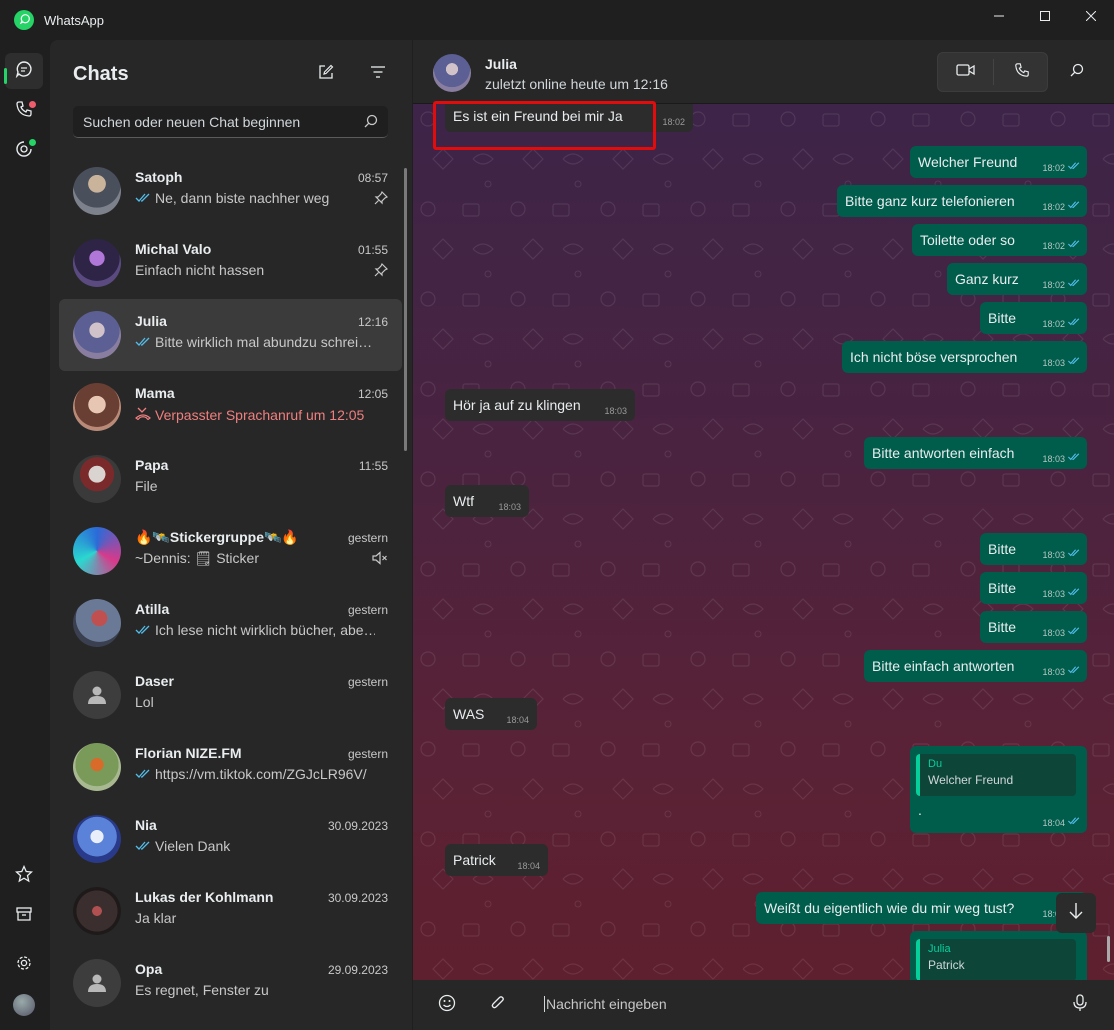 The height and width of the screenshot is (1030, 1114). What do you see at coordinates (97, 983) in the screenshot?
I see `default-avatar-icon` at bounding box center [97, 983].